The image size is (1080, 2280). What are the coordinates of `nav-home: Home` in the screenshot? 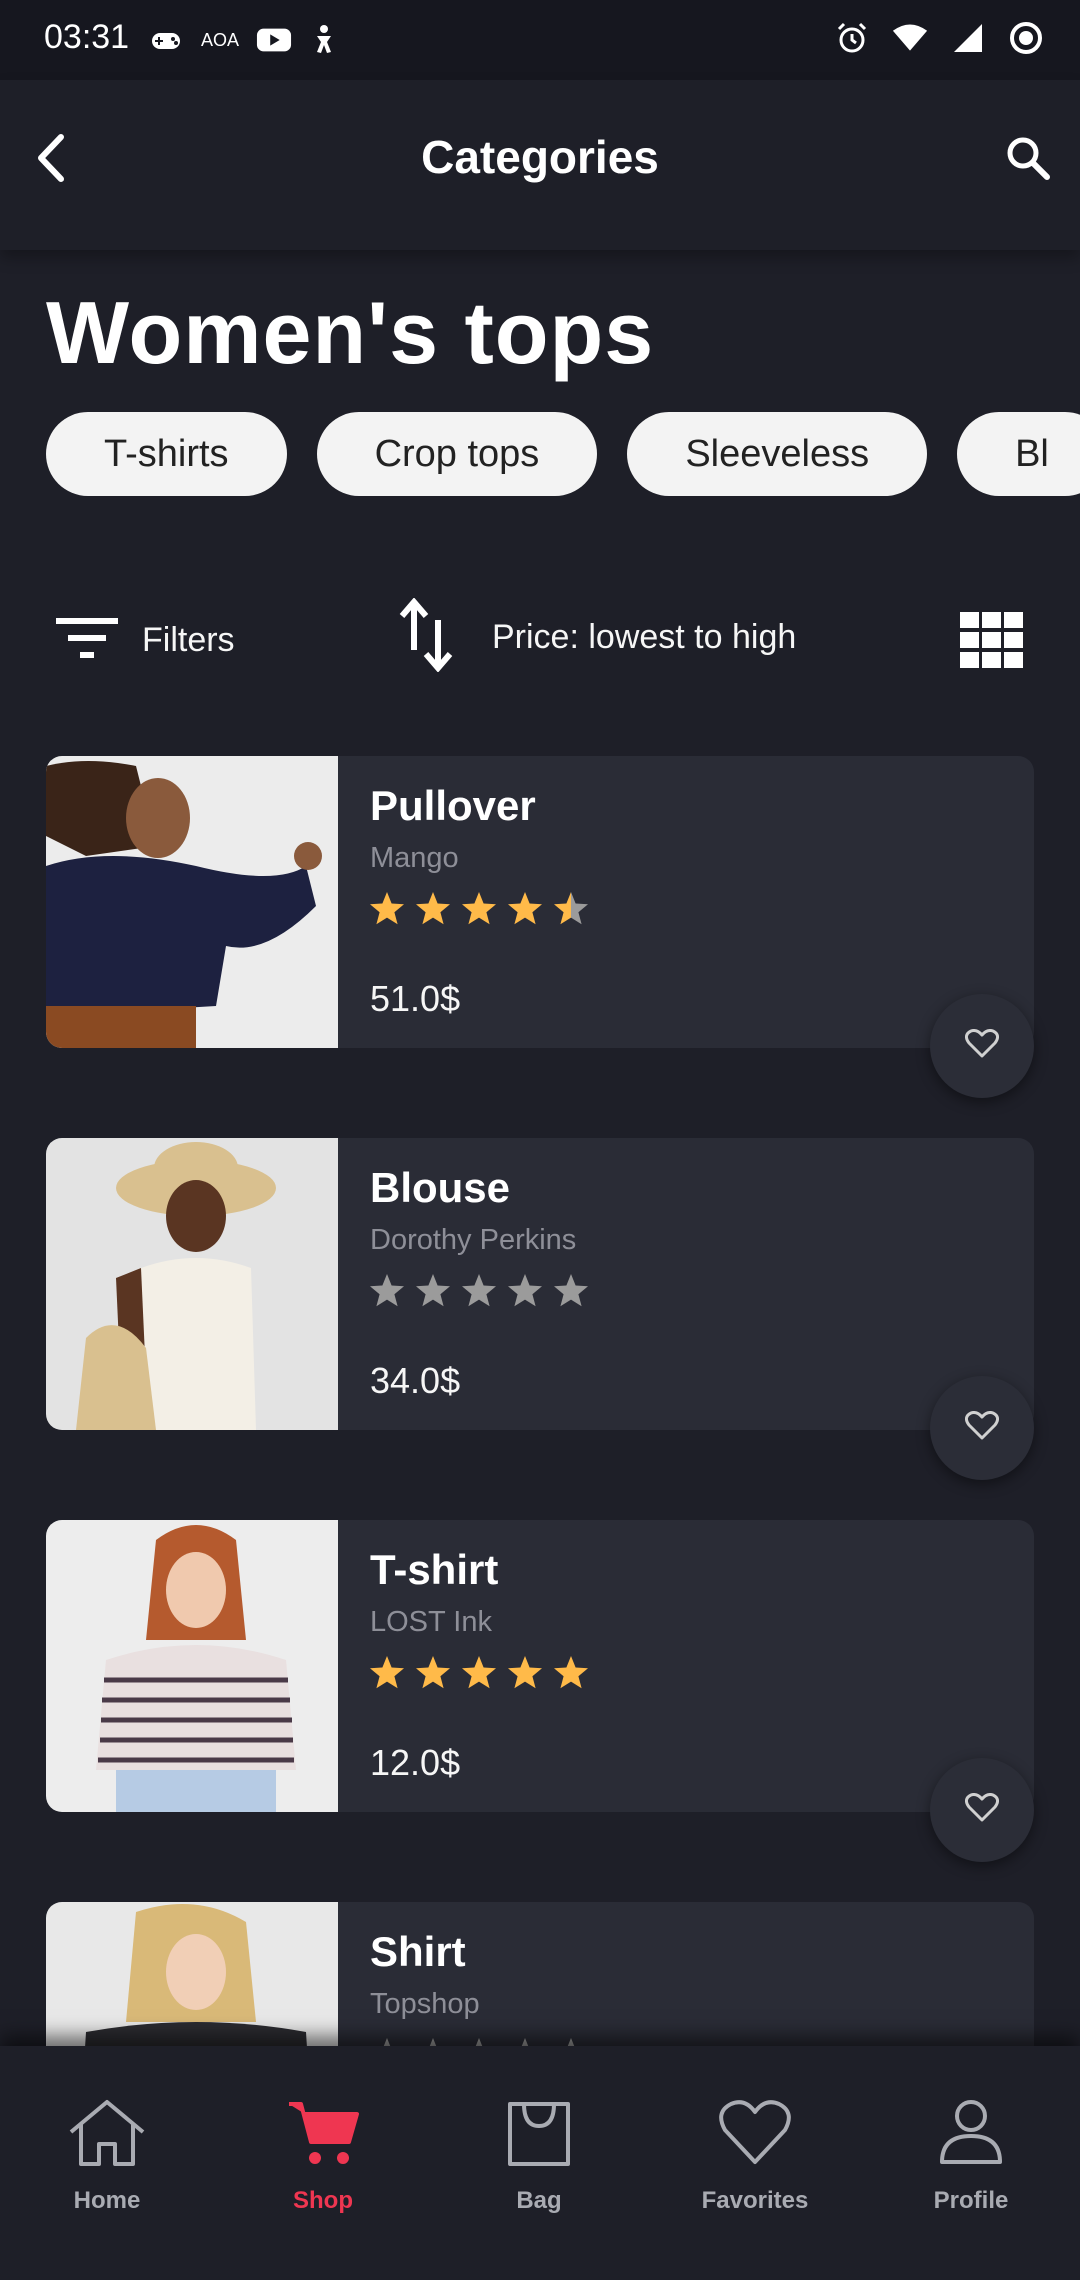 It's located at (107, 2156).